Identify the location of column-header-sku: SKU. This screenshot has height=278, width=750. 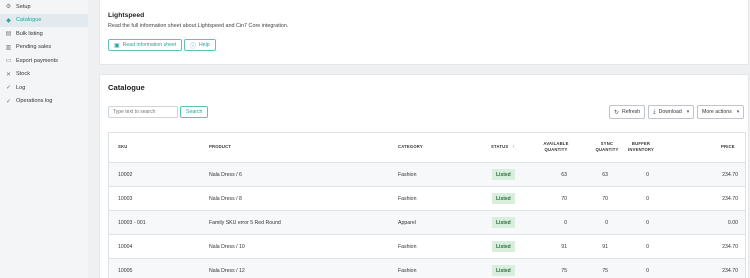
(122, 146).